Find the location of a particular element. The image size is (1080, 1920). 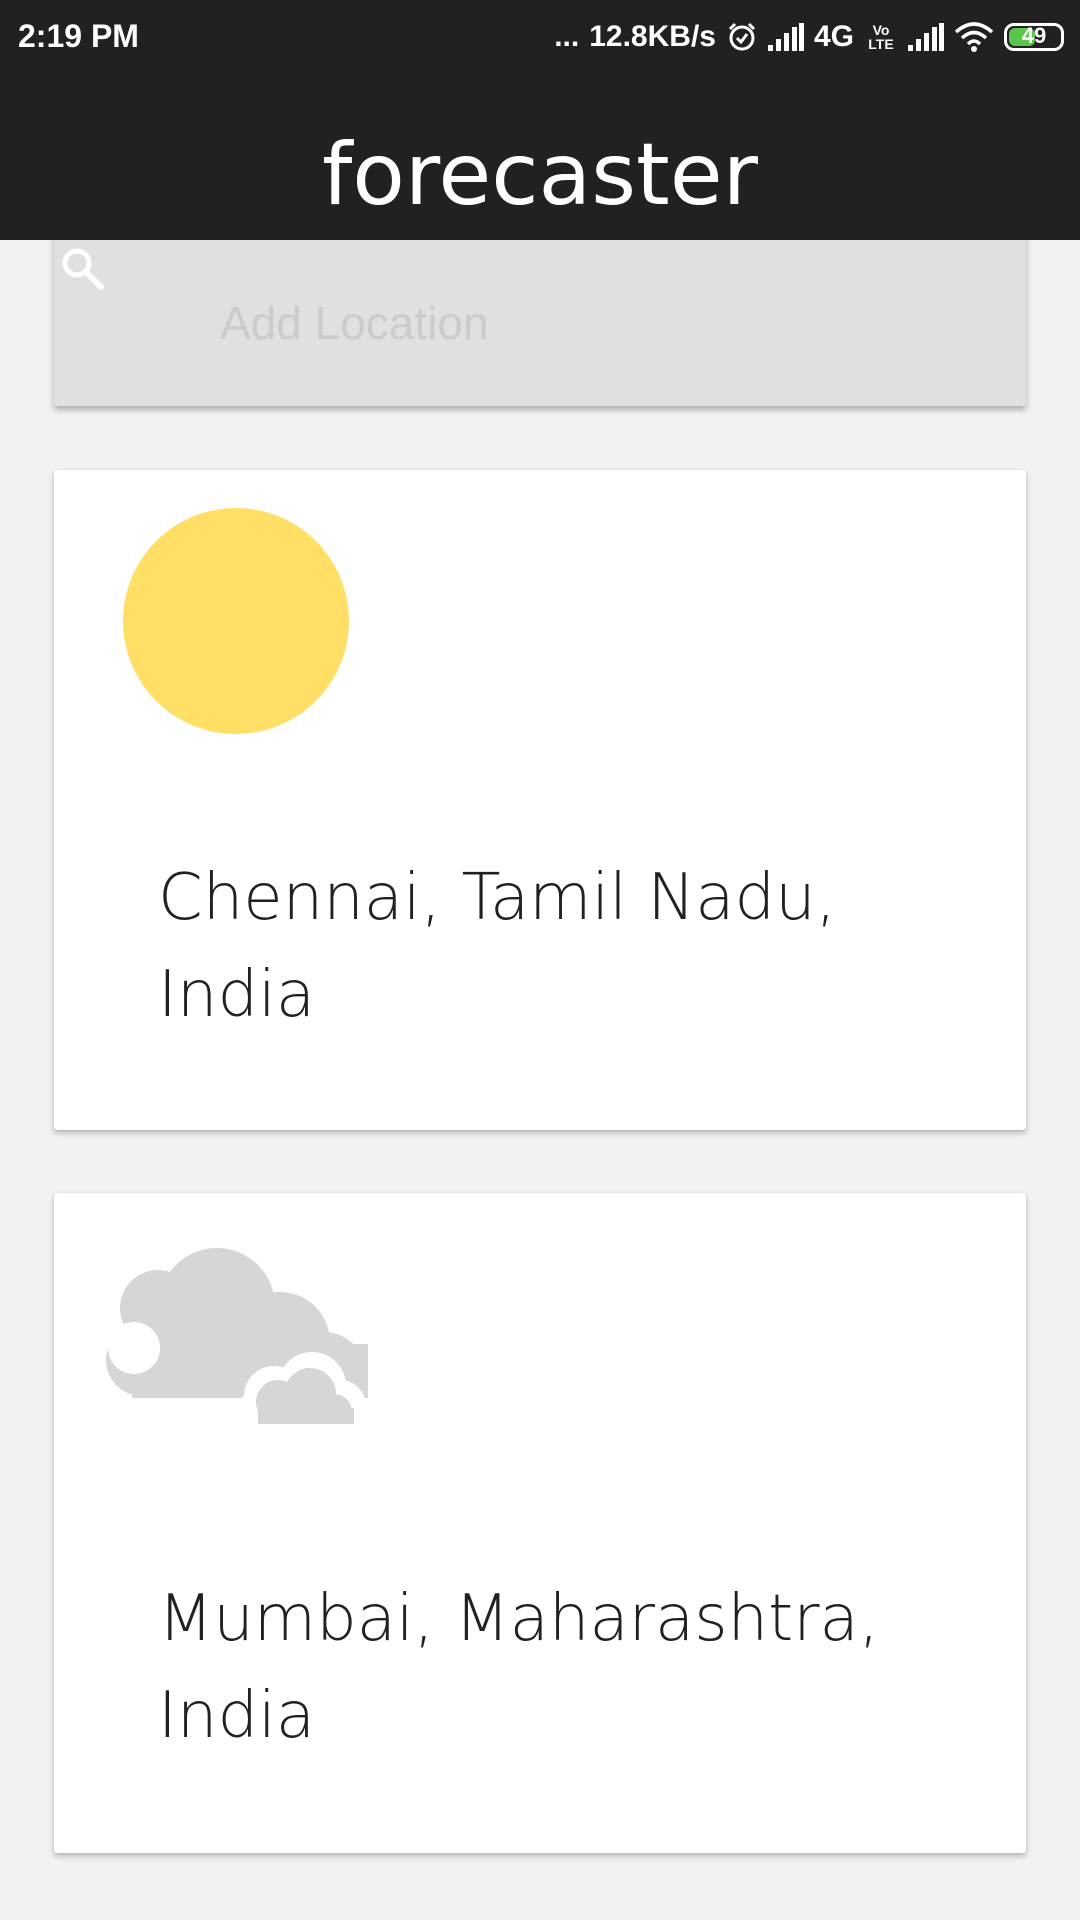

app-title: forecaster is located at coordinates (540, 175).